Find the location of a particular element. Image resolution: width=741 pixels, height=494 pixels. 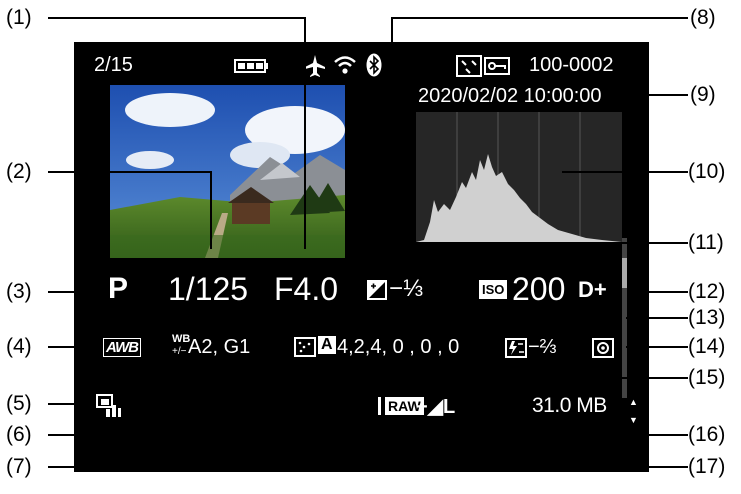

callout-6: (6) is located at coordinates (19, 434).